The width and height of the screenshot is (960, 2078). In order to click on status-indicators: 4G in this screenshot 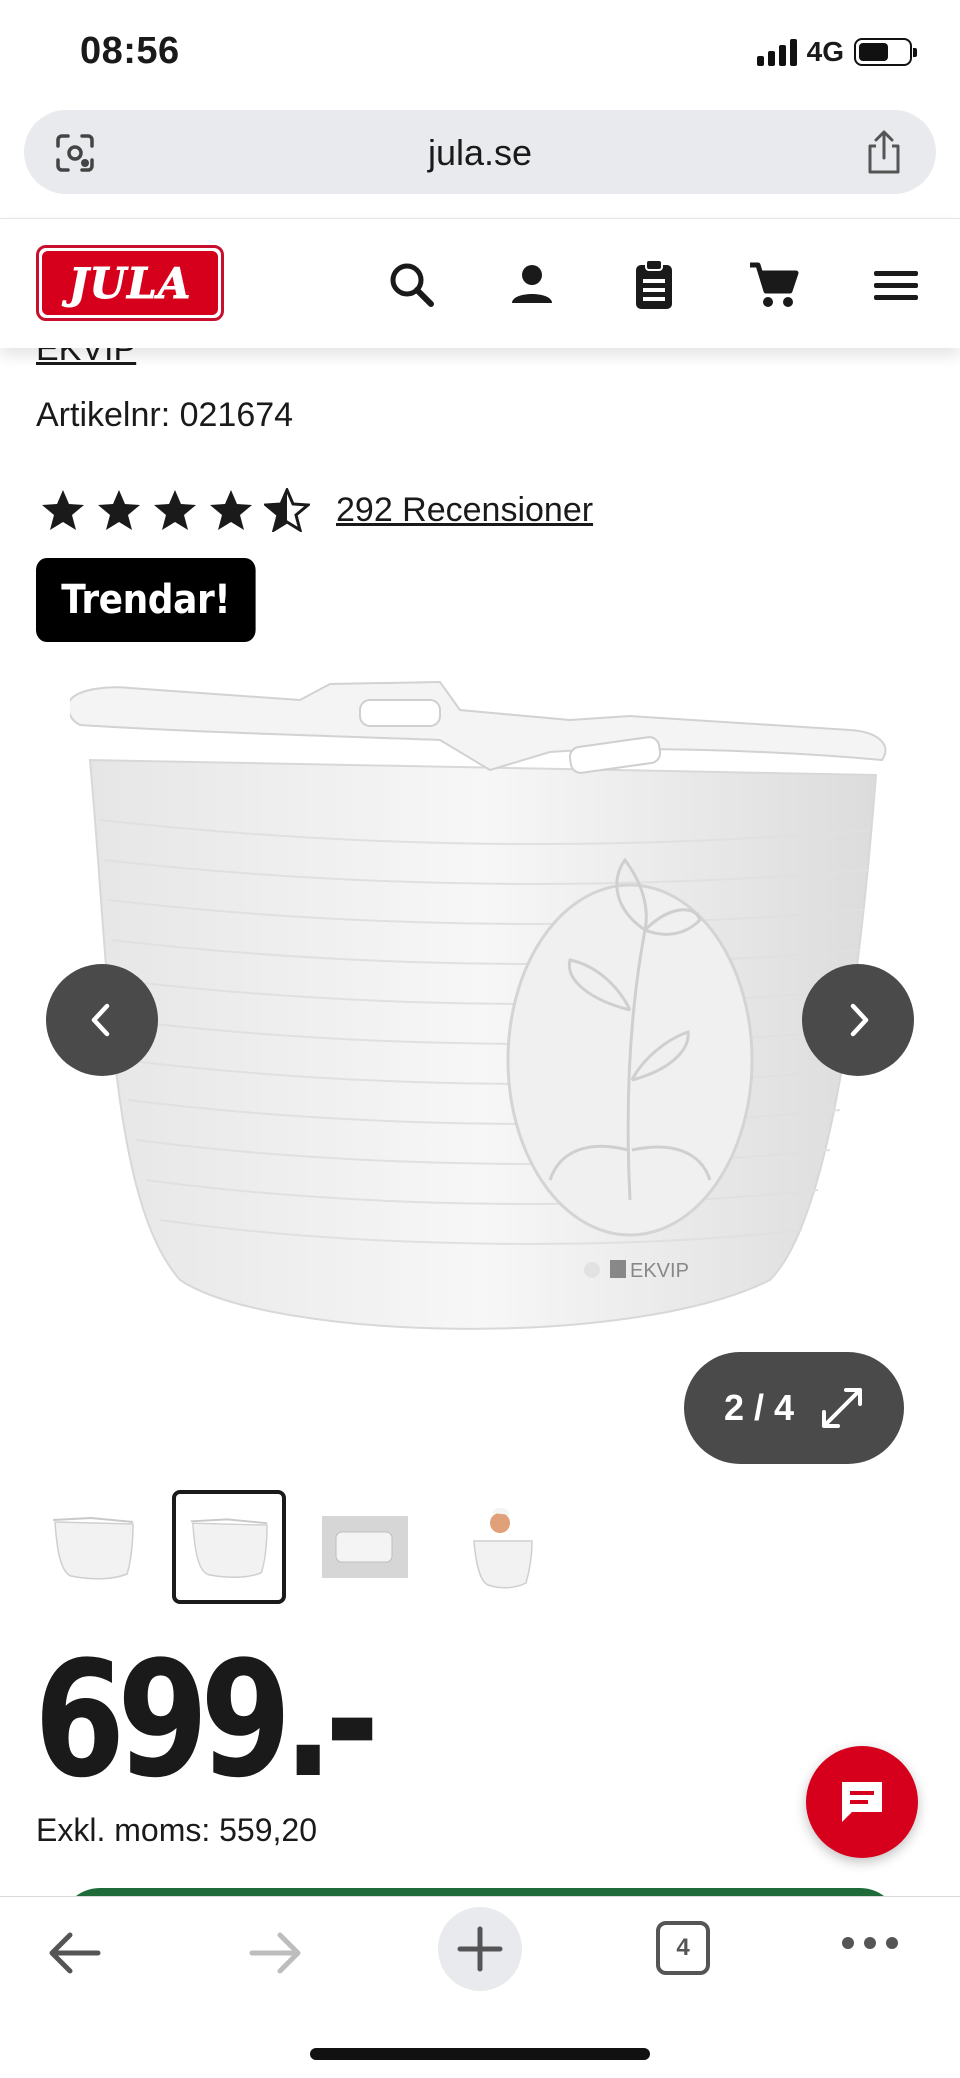, I will do `click(836, 52)`.